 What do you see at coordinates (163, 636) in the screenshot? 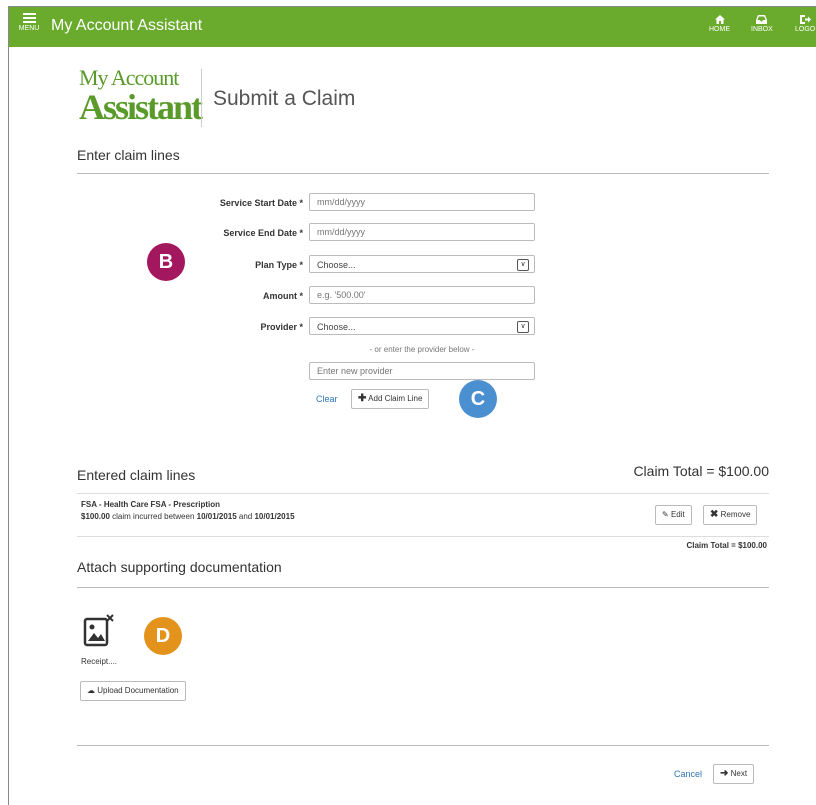
I see `badge-d: D` at bounding box center [163, 636].